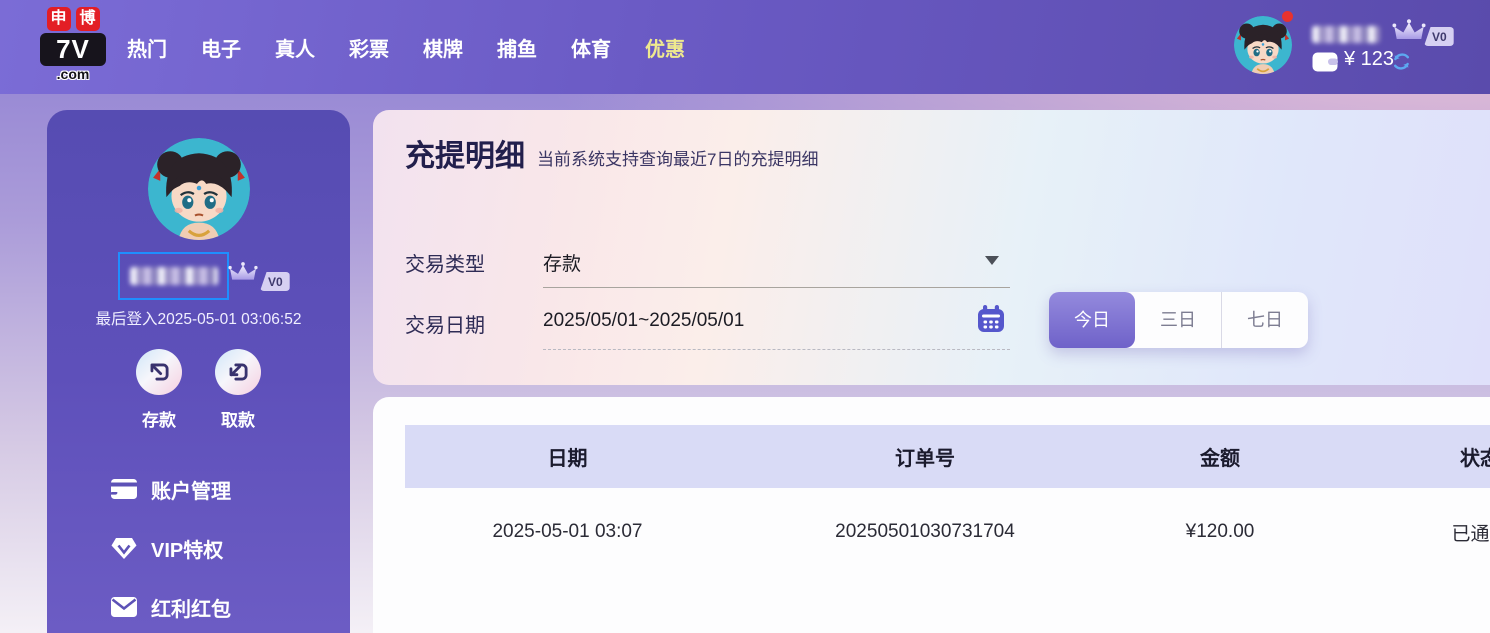 The width and height of the screenshot is (1490, 633). I want to click on column-header-amount: 金额, so click(1220, 459).